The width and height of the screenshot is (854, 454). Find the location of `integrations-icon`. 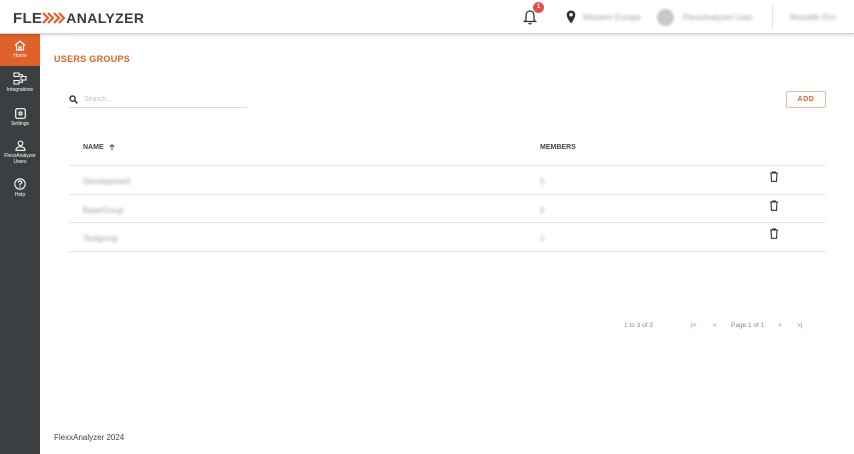

integrations-icon is located at coordinates (20, 78).